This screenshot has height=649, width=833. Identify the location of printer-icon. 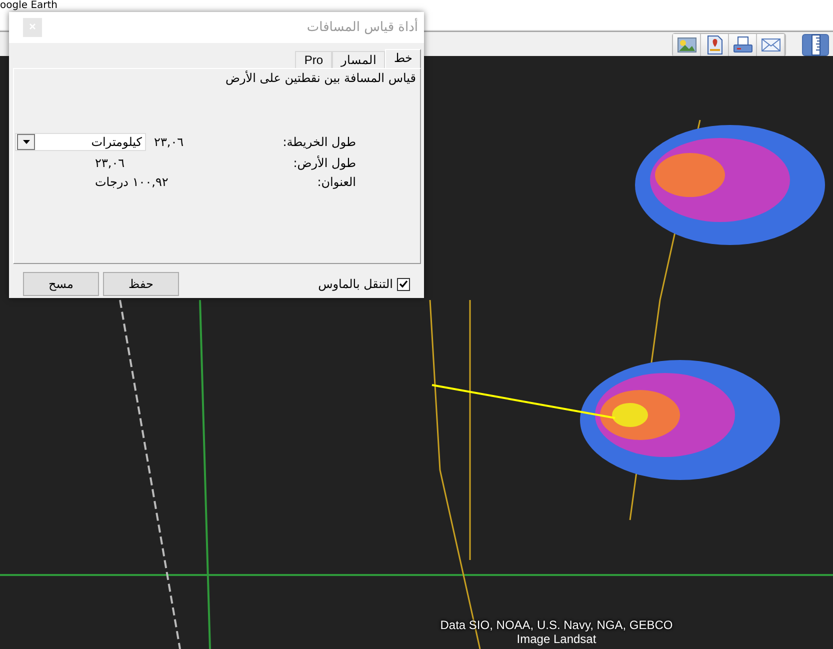
(742, 45).